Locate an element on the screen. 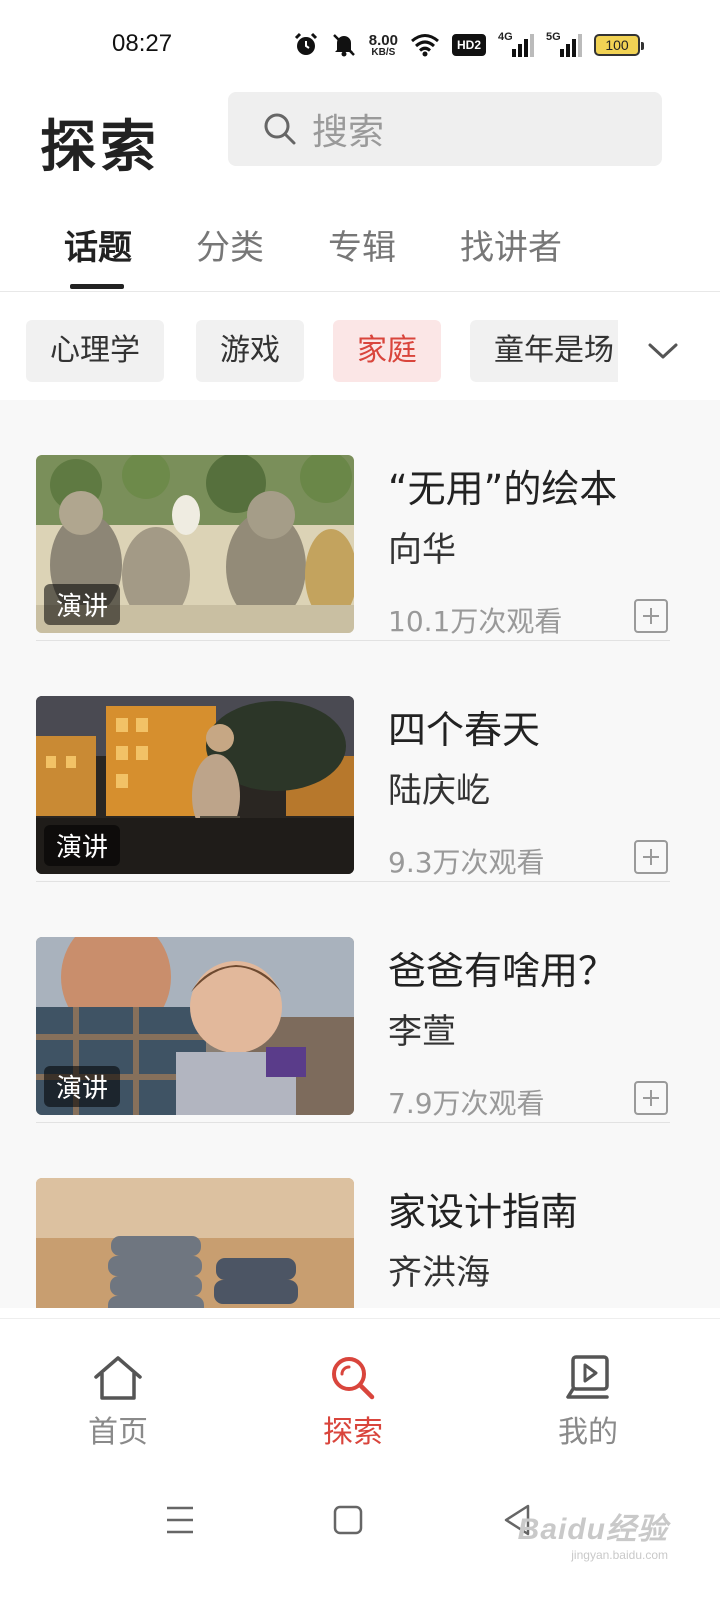  nav-explore: 探索 is located at coordinates (353, 1402).